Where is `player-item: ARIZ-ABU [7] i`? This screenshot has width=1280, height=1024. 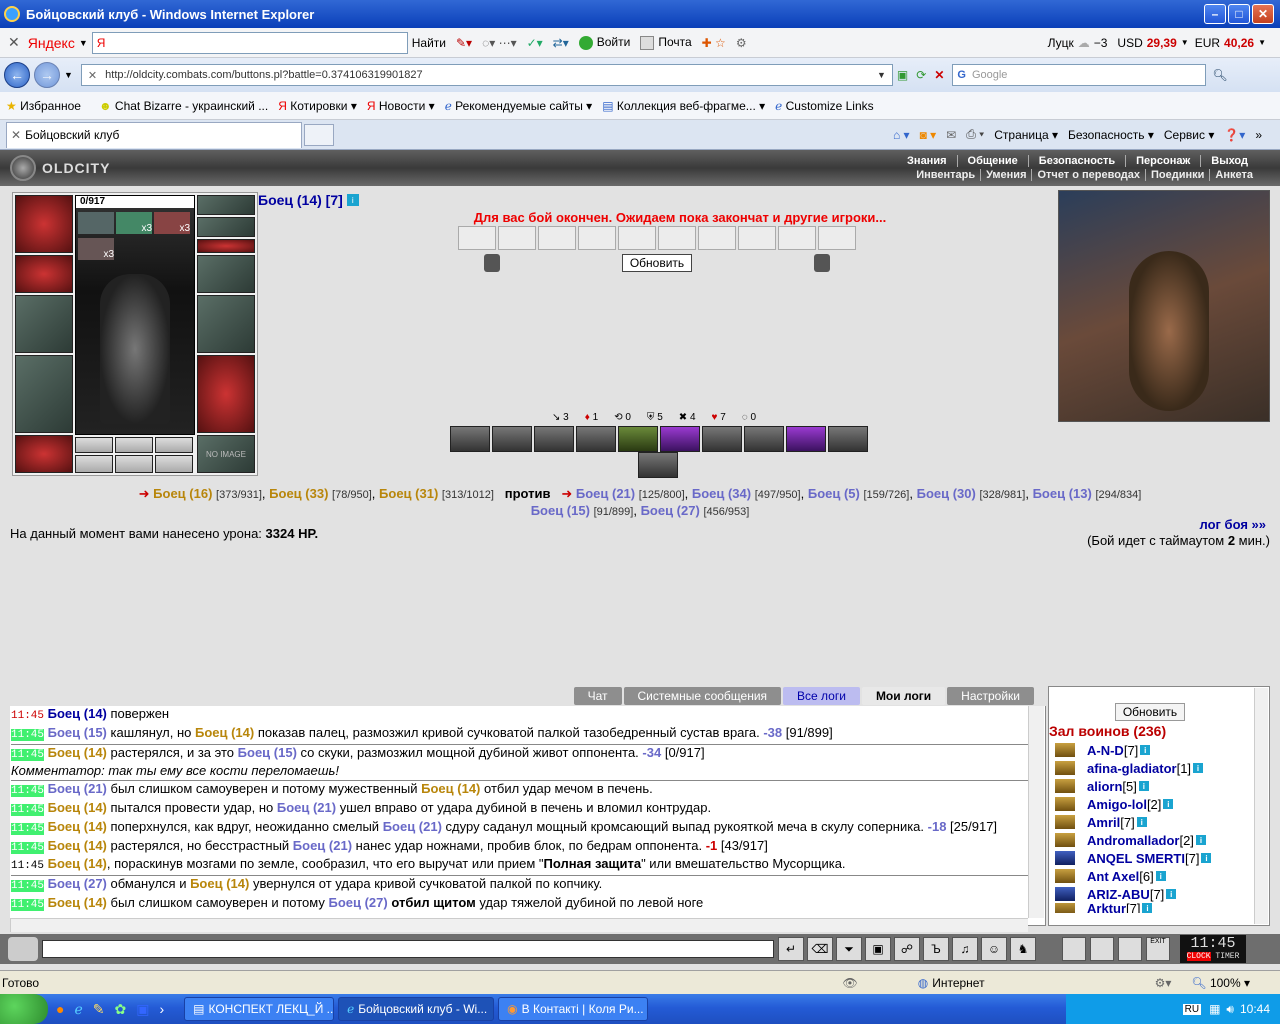
player-item: ARIZ-ABU [7] i is located at coordinates (1159, 894).